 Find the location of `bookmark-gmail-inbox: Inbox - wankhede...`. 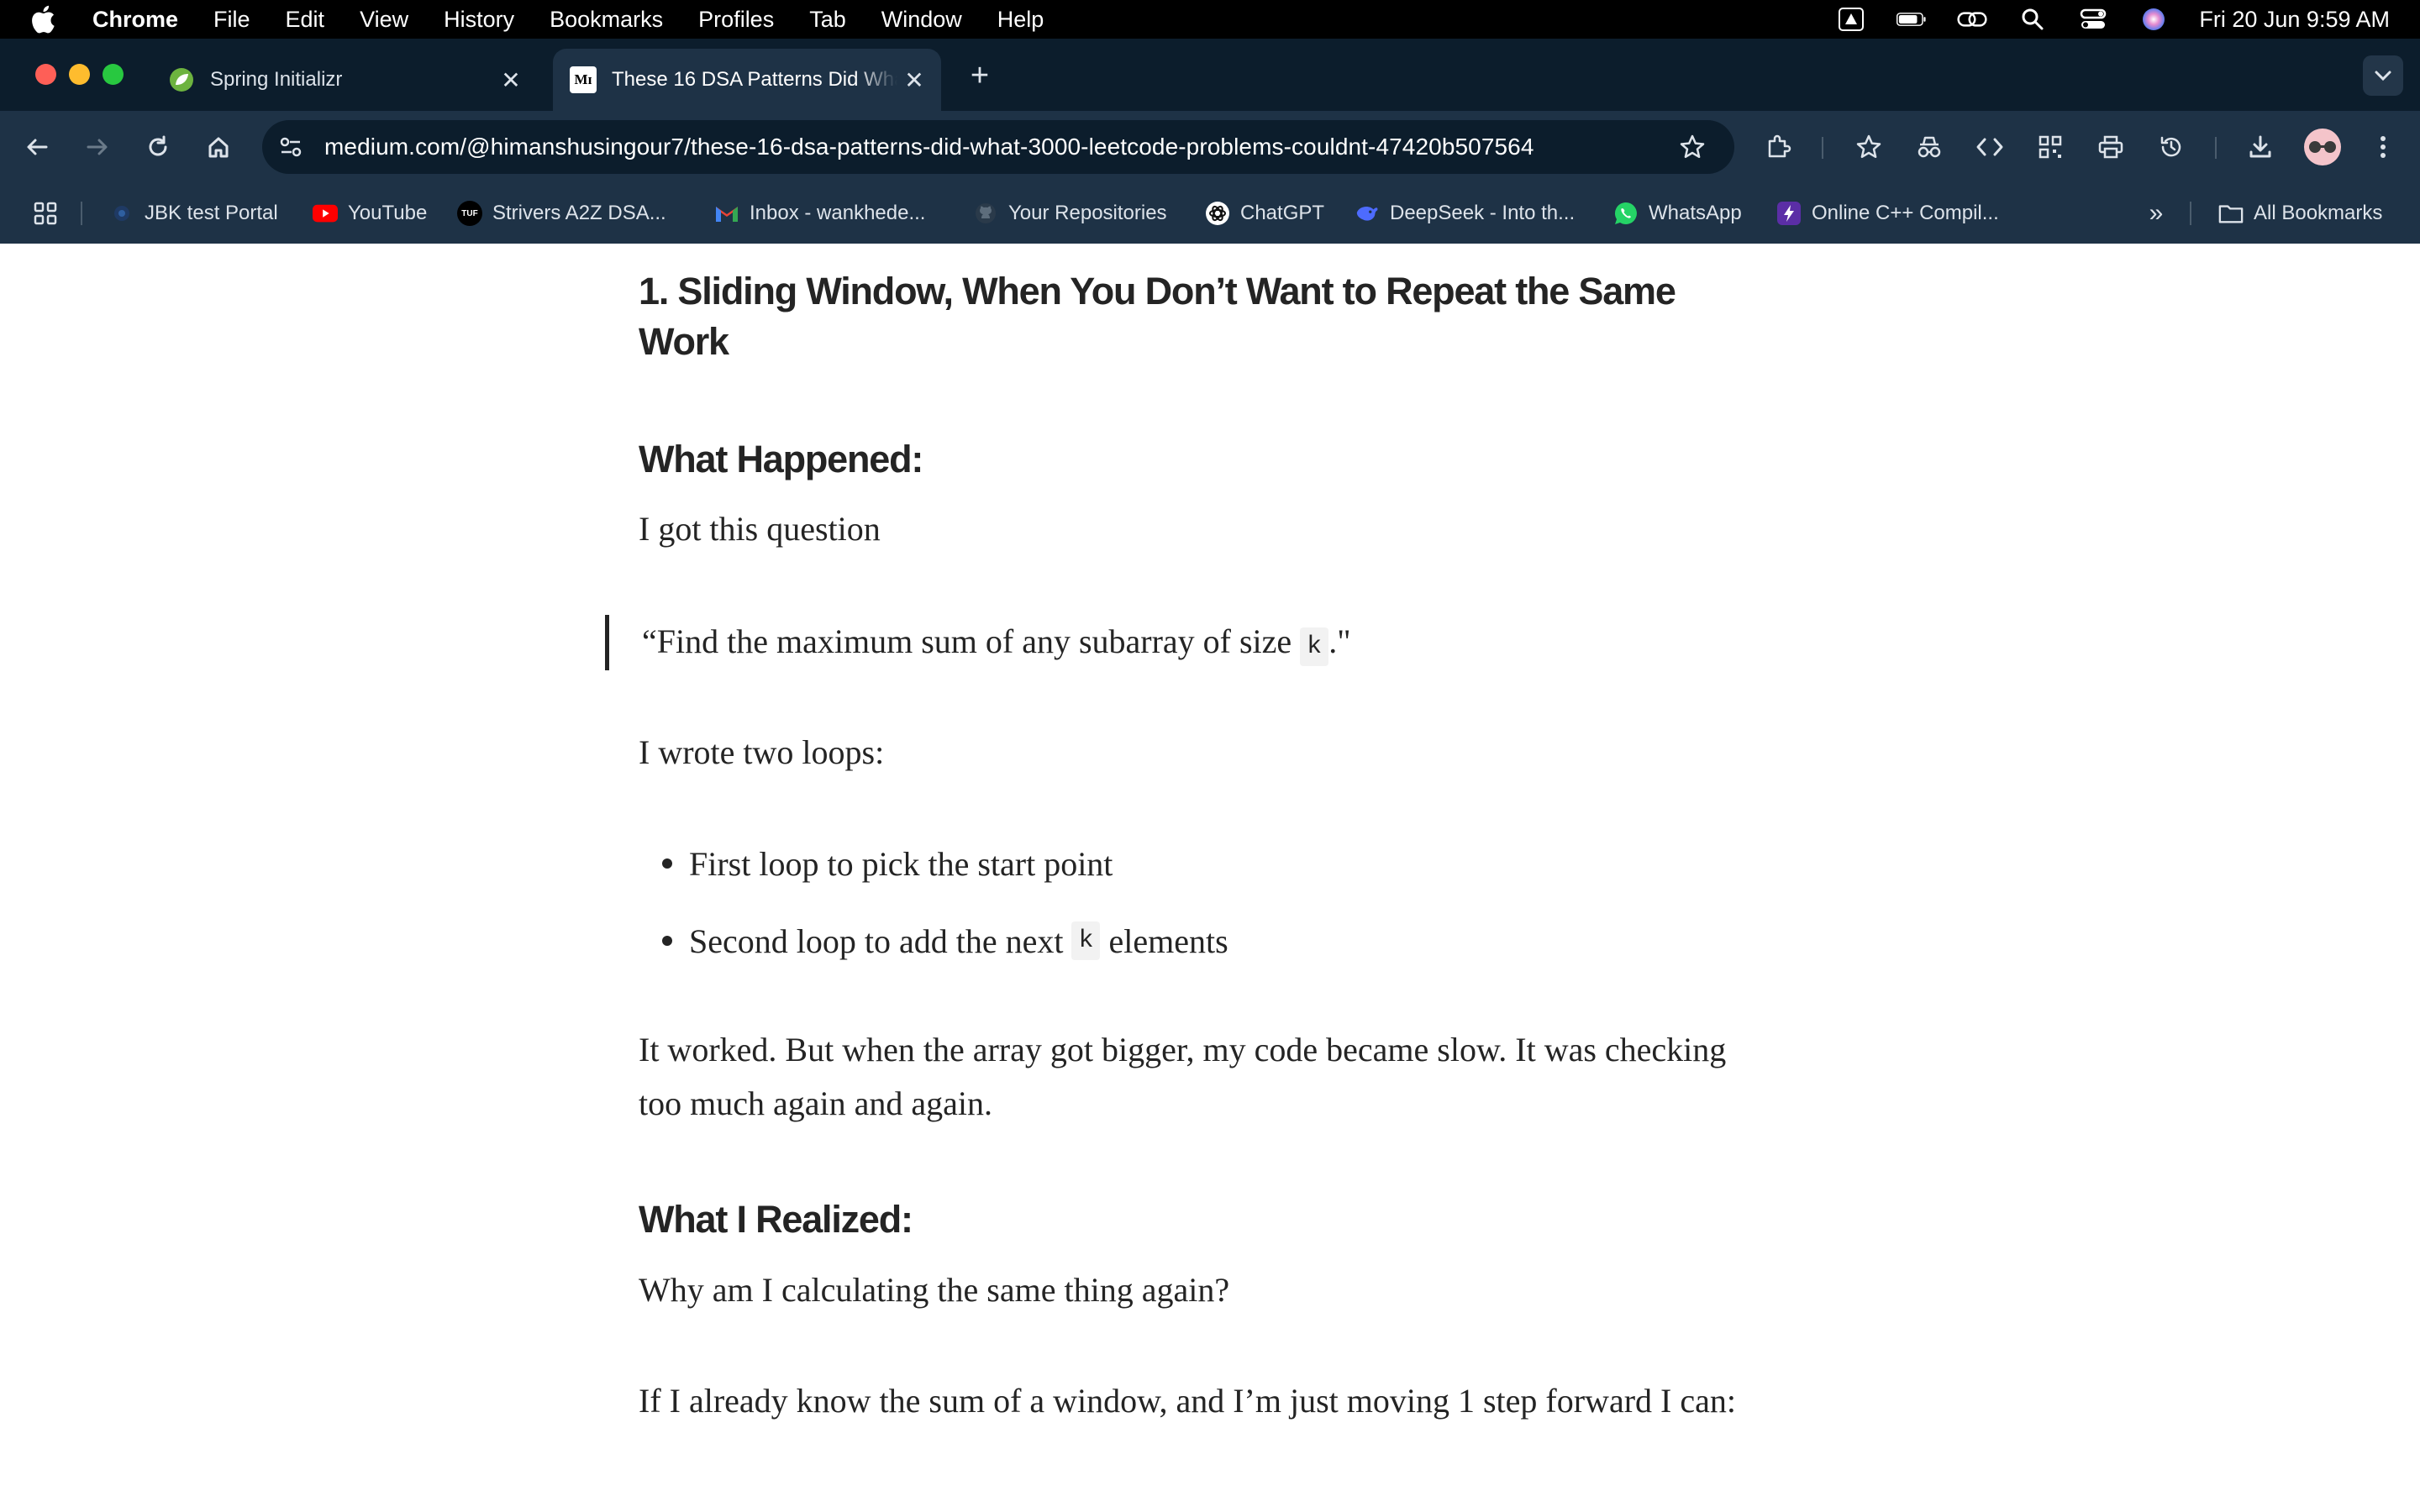

bookmark-gmail-inbox: Inbox - wankhede... is located at coordinates (819, 213).